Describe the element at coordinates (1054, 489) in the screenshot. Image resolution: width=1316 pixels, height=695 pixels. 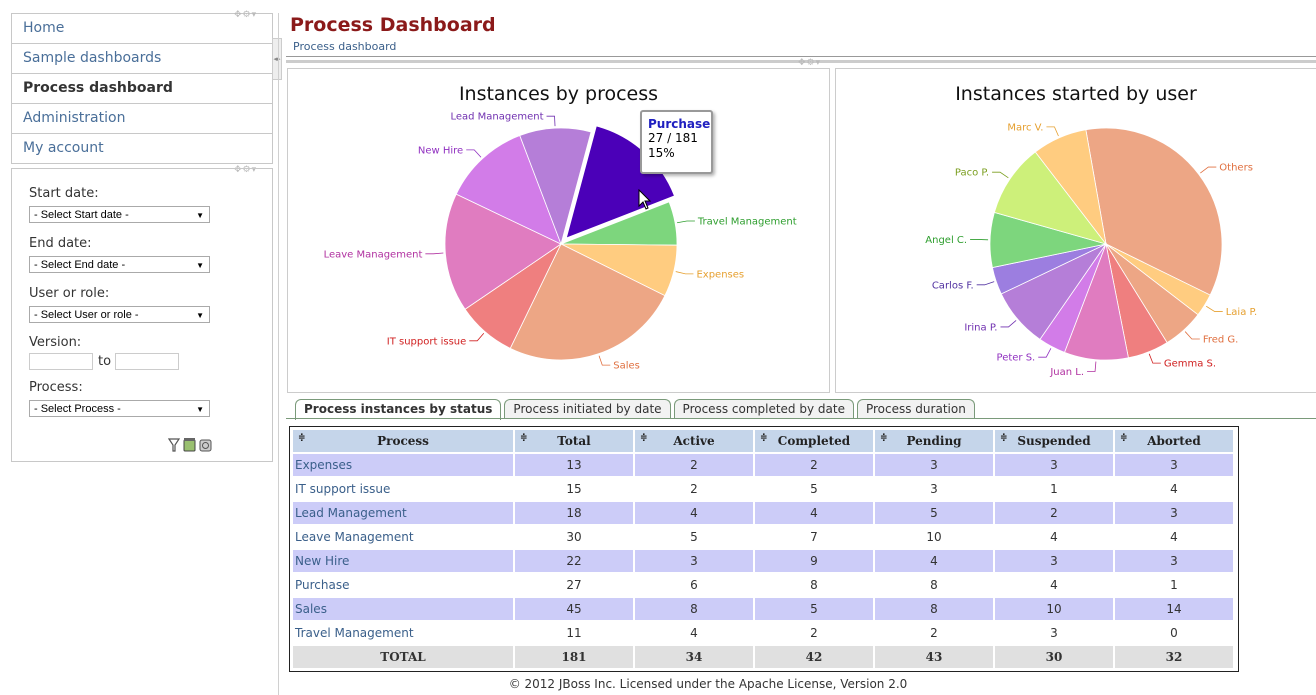
I see `cell-suspended: 1` at that location.